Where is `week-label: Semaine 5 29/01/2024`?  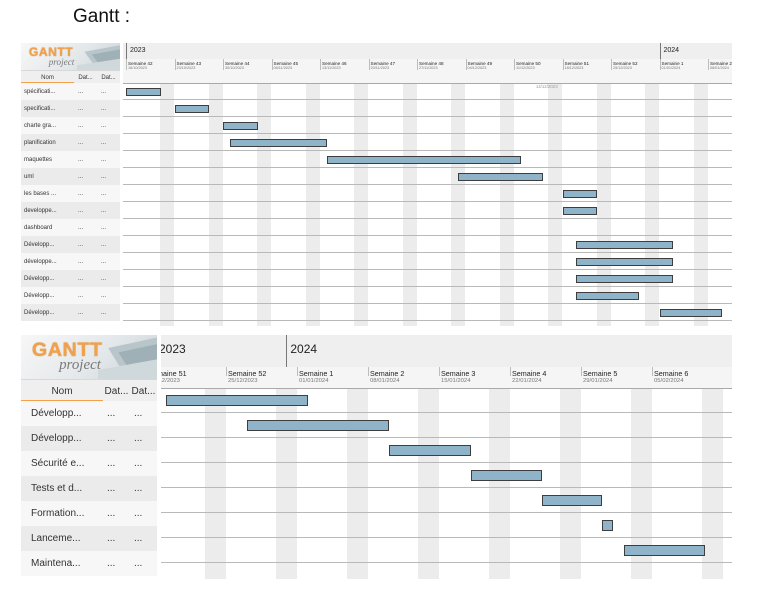
week-label: Semaine 5 29/01/2024 is located at coordinates (600, 376).